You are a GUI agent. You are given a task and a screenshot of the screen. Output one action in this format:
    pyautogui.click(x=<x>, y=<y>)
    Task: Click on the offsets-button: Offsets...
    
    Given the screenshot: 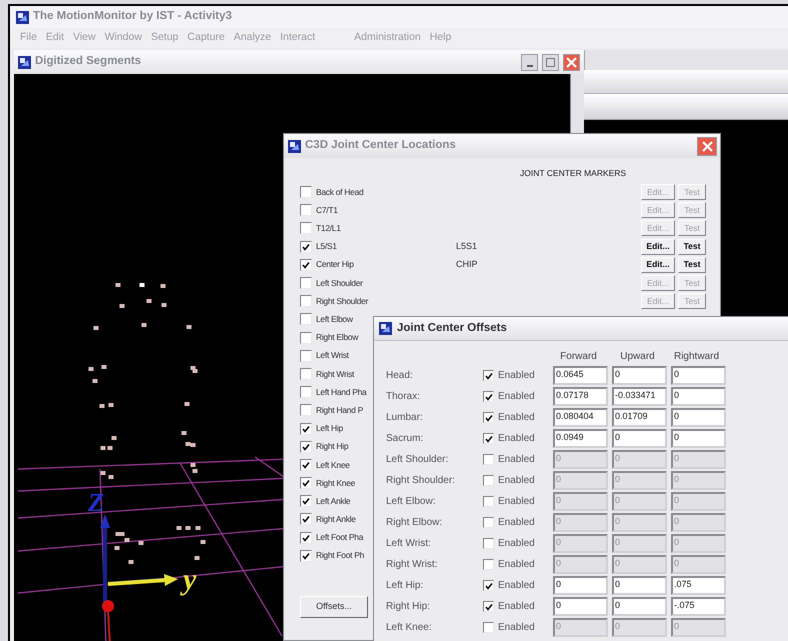 What is the action you would take?
    pyautogui.click(x=334, y=607)
    